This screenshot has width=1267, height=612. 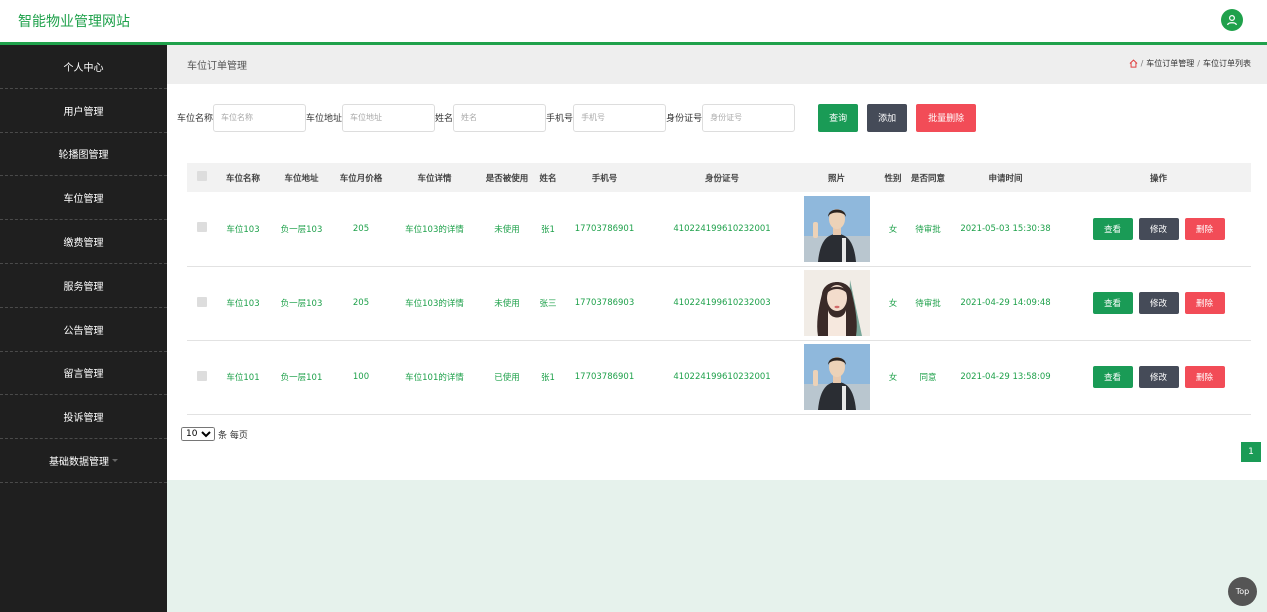 I want to click on select-all-checkbox-cell, so click(x=202, y=177).